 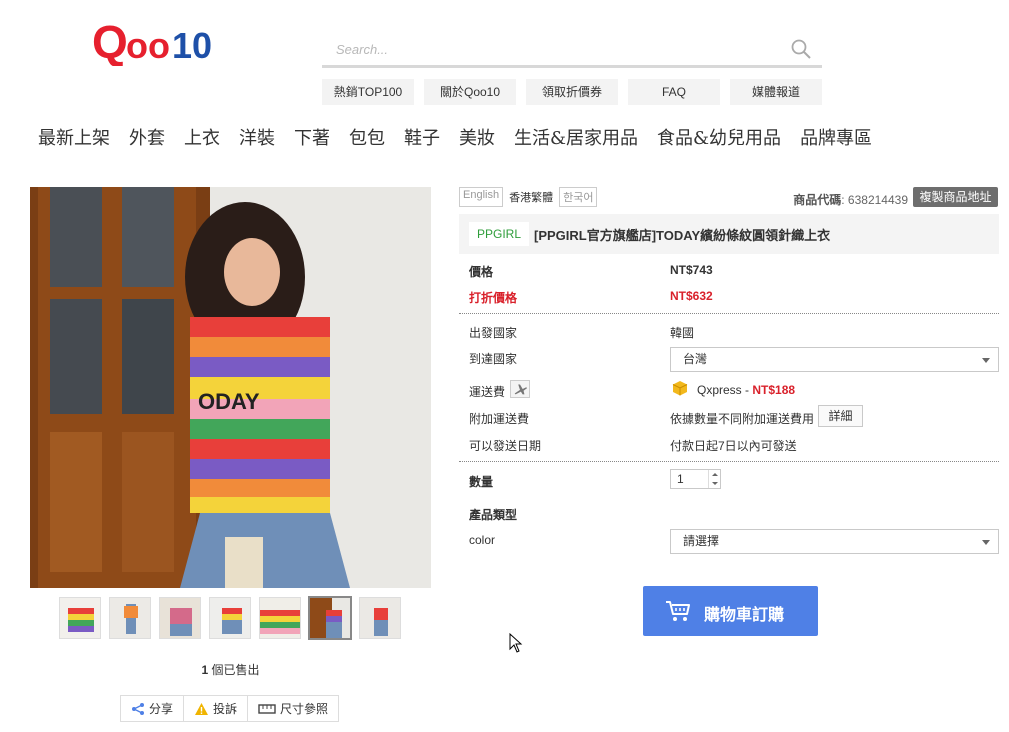 What do you see at coordinates (725, 390) in the screenshot?
I see `shipping-method-label: Qxpress -` at bounding box center [725, 390].